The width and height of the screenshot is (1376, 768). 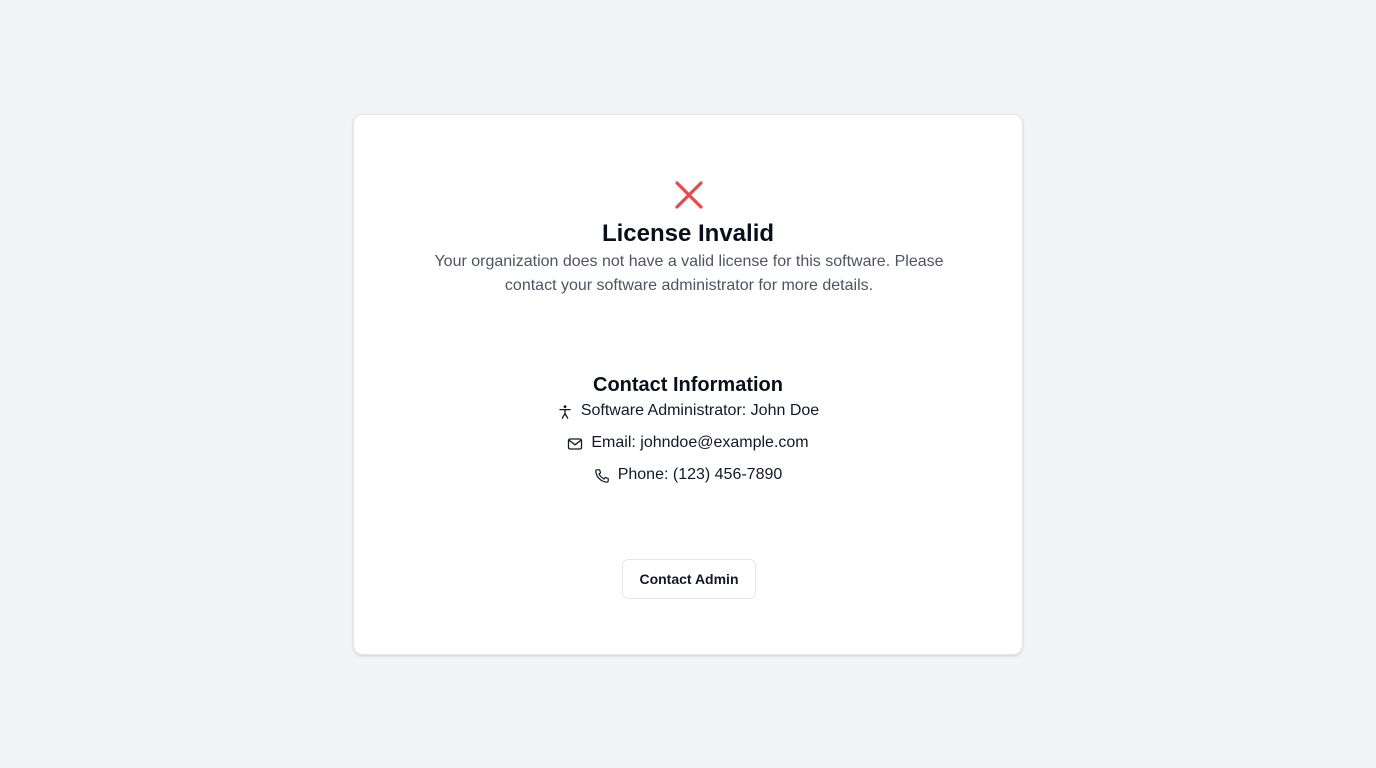 I want to click on mail-icon, so click(x=575, y=444).